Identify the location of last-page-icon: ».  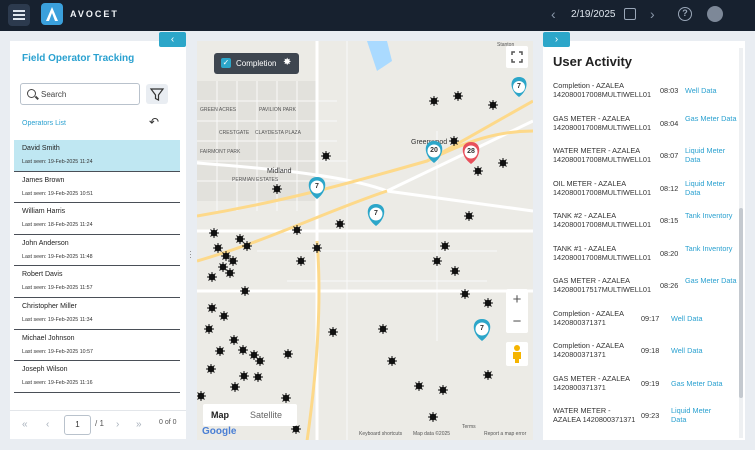
(139, 424).